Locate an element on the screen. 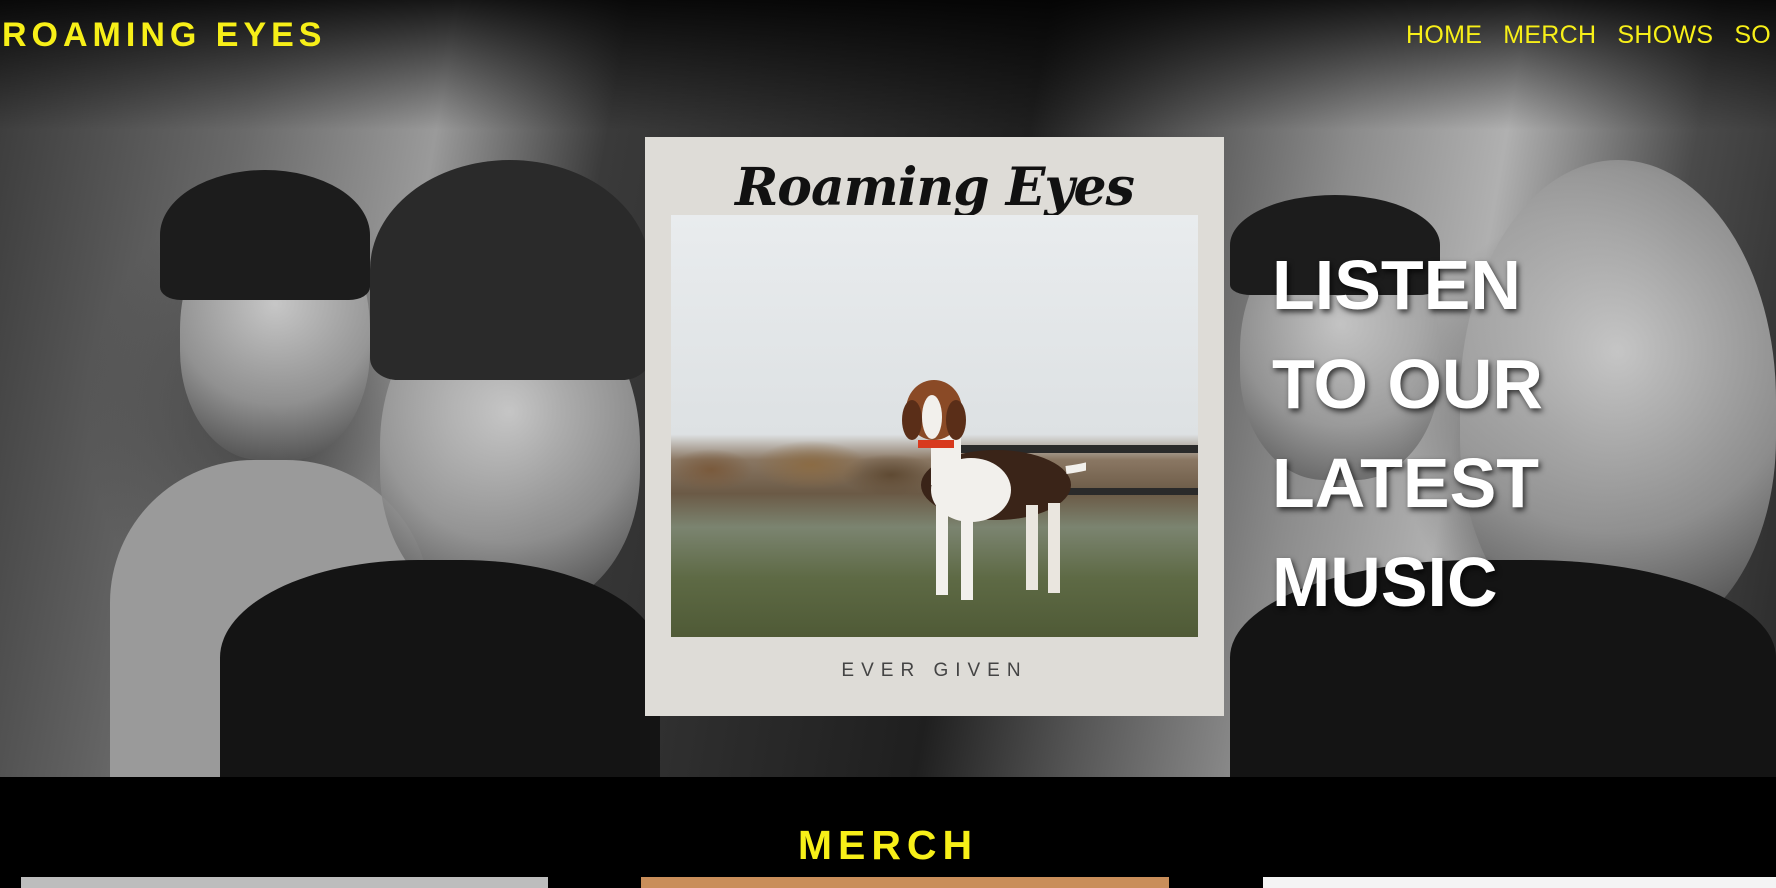  nav-social: SO is located at coordinates (1752, 35).